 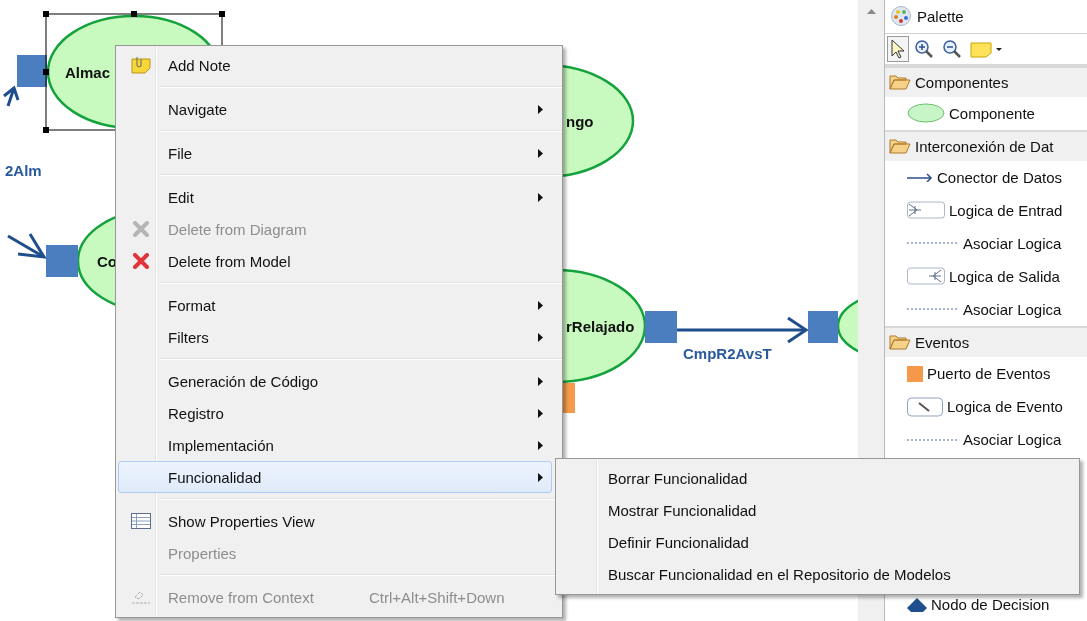 What do you see at coordinates (600, 326) in the screenshot?
I see `node-label: rRelajado` at bounding box center [600, 326].